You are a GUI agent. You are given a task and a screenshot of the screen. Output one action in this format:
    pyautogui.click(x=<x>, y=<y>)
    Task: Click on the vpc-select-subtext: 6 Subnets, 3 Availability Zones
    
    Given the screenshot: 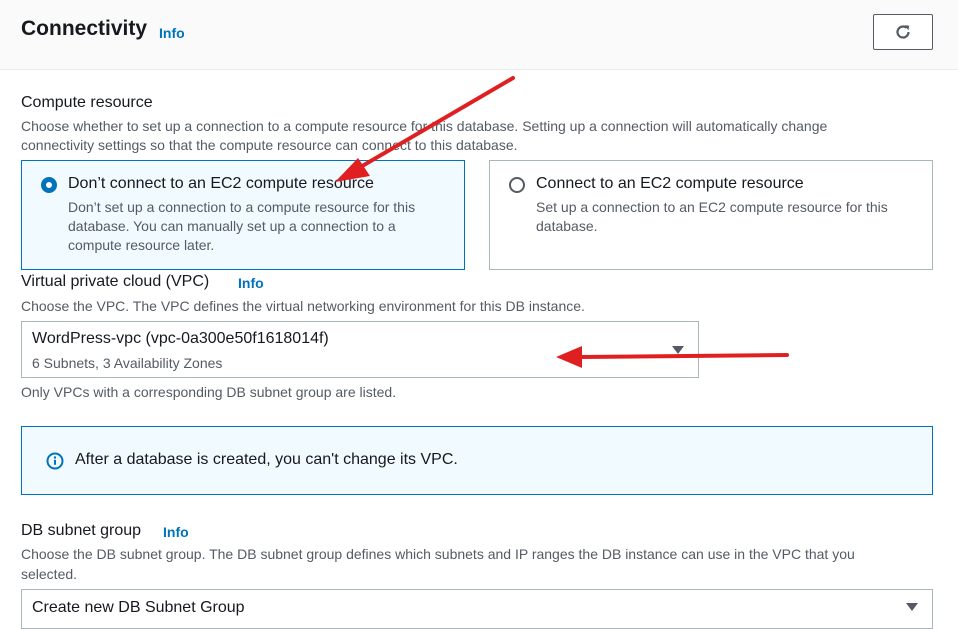 What is the action you would take?
    pyautogui.click(x=127, y=363)
    